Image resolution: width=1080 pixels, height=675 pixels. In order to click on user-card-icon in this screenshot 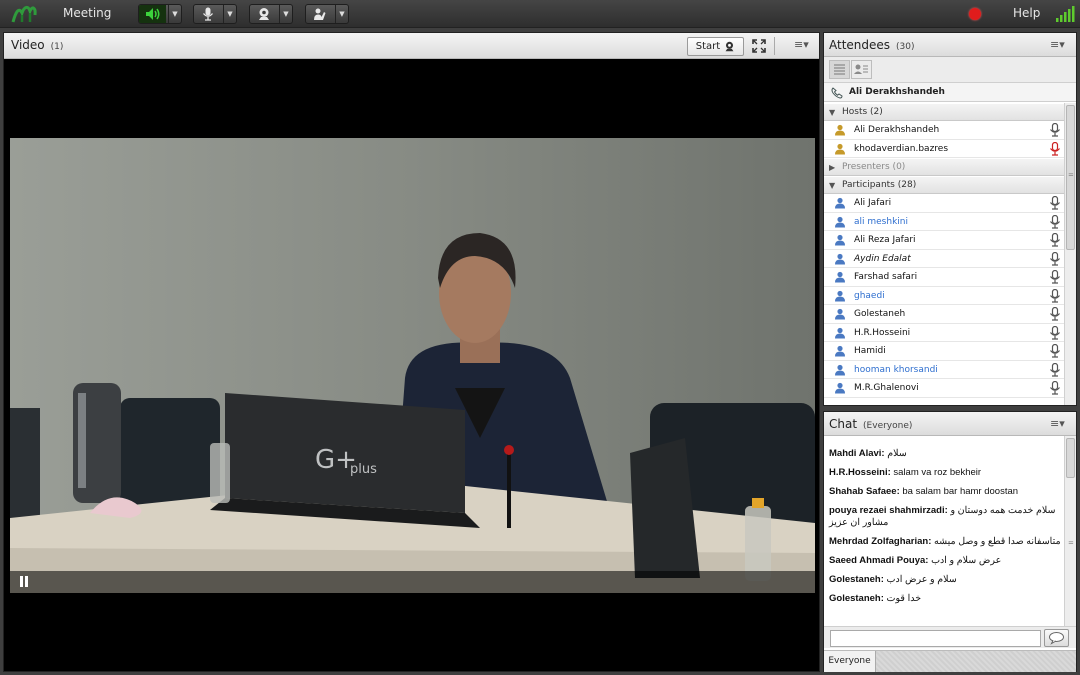, I will do `click(861, 69)`.